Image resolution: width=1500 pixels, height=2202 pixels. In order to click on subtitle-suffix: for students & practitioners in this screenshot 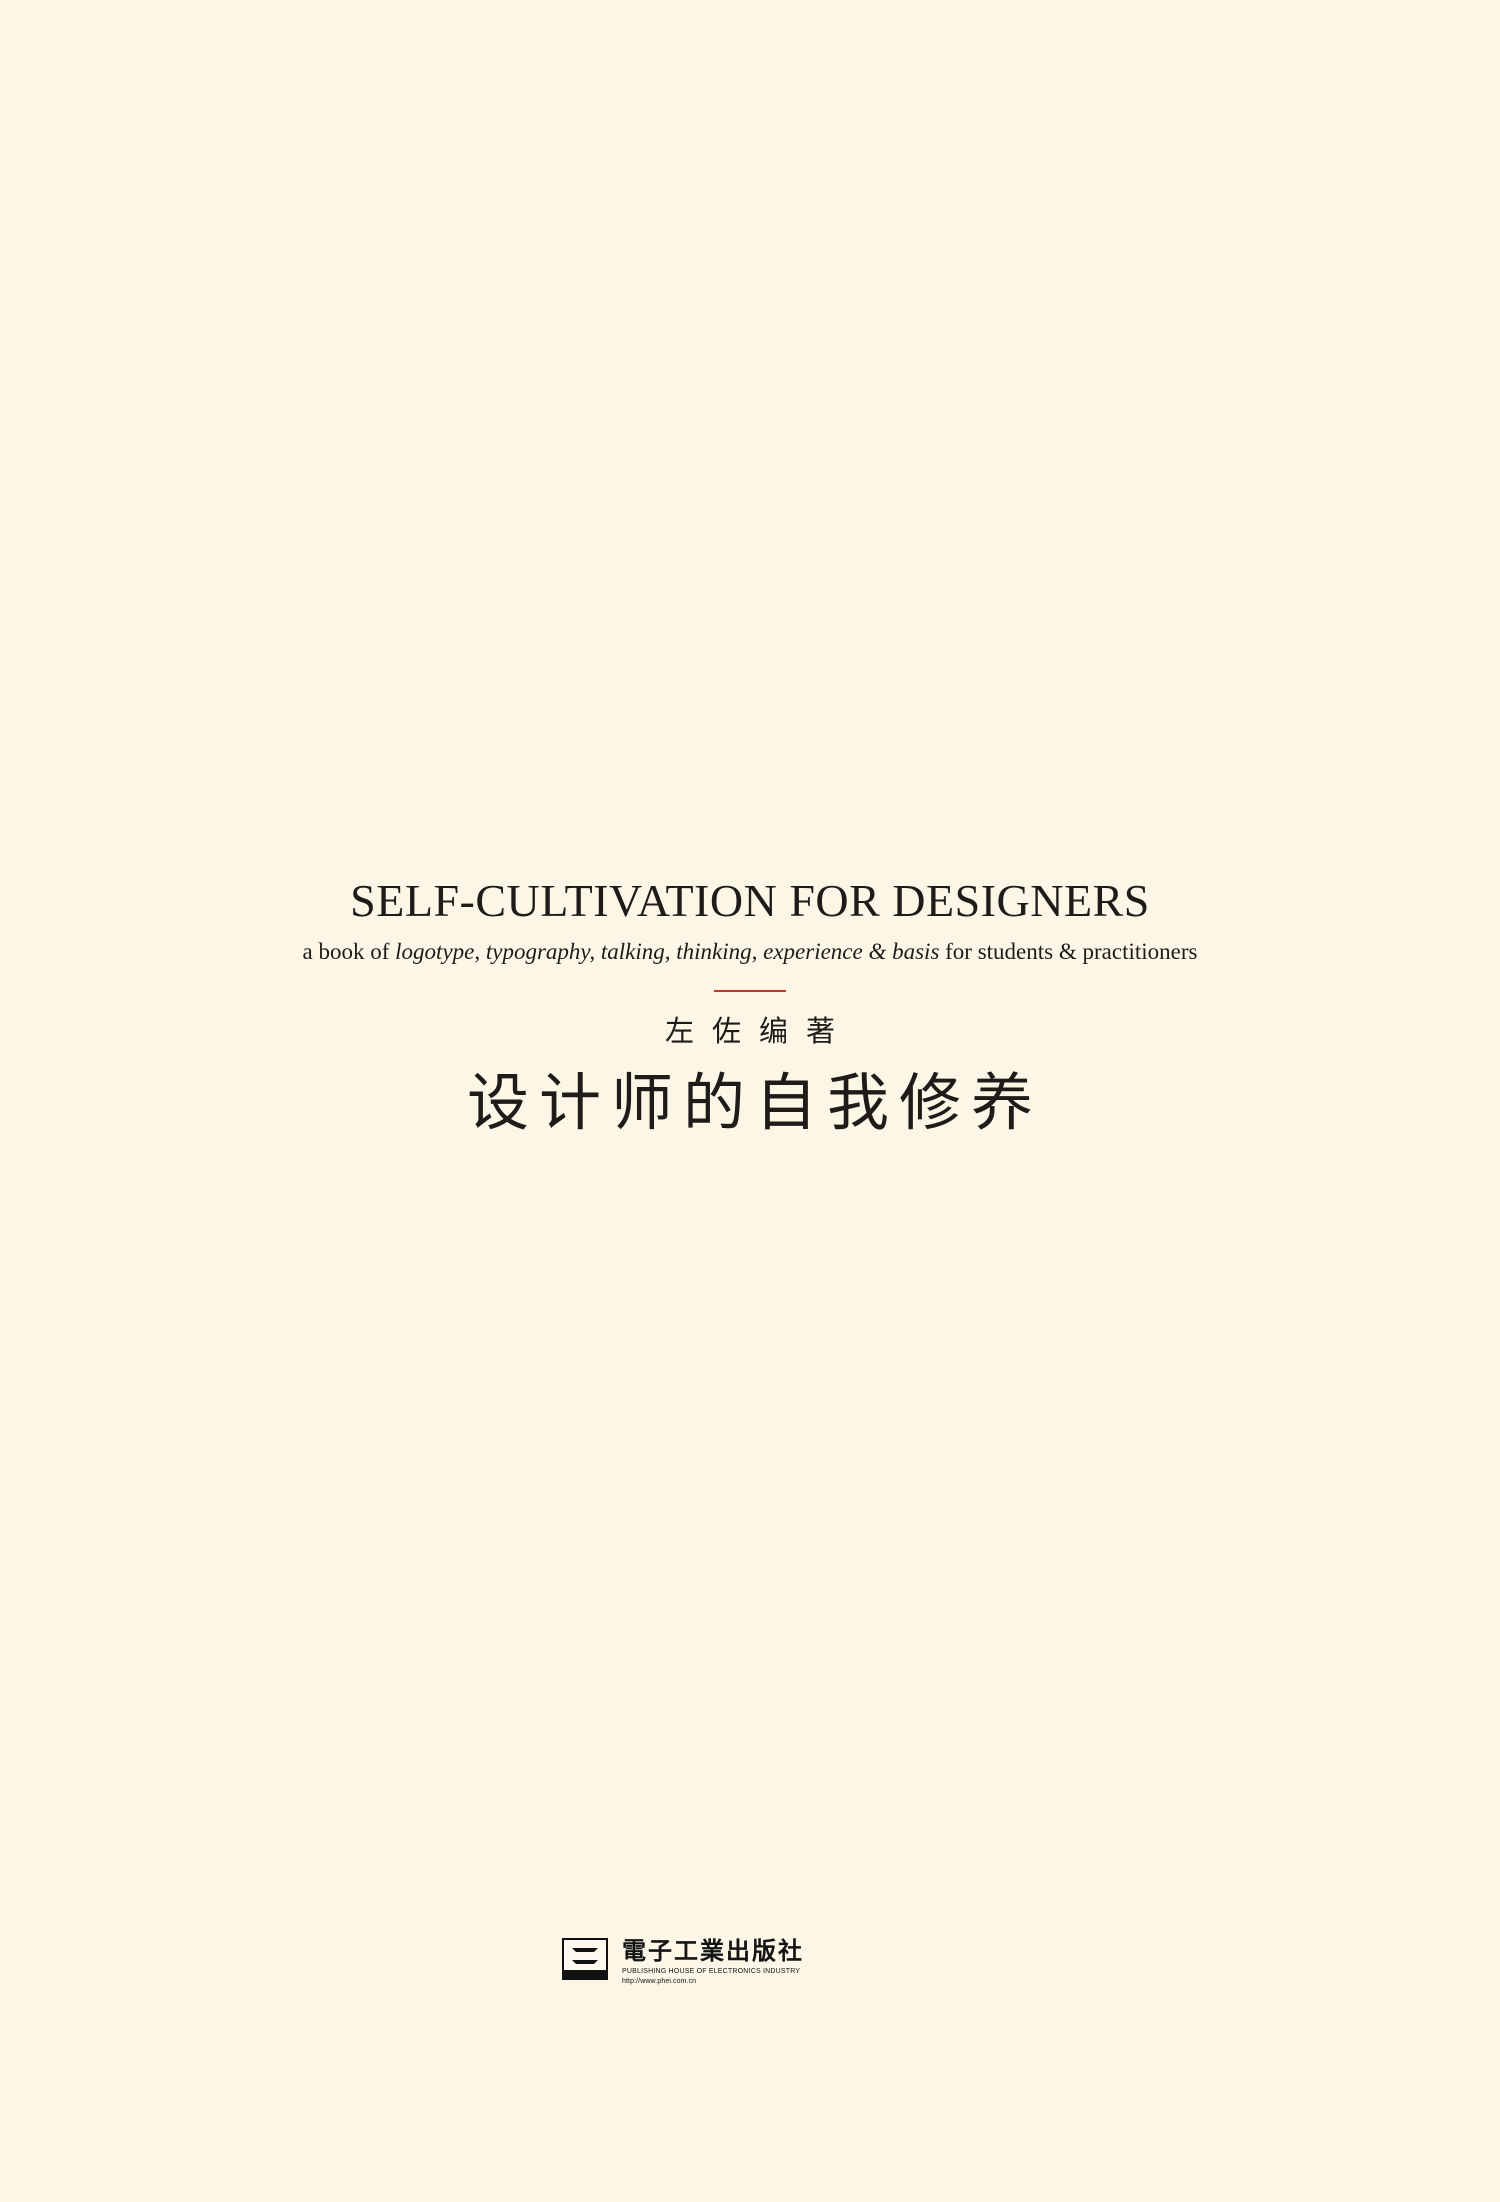, I will do `click(1068, 951)`.